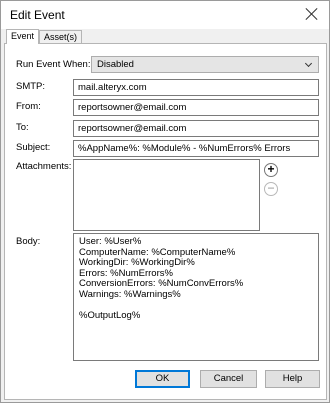  I want to click on run-event-when-select: Disabled, so click(205, 64).